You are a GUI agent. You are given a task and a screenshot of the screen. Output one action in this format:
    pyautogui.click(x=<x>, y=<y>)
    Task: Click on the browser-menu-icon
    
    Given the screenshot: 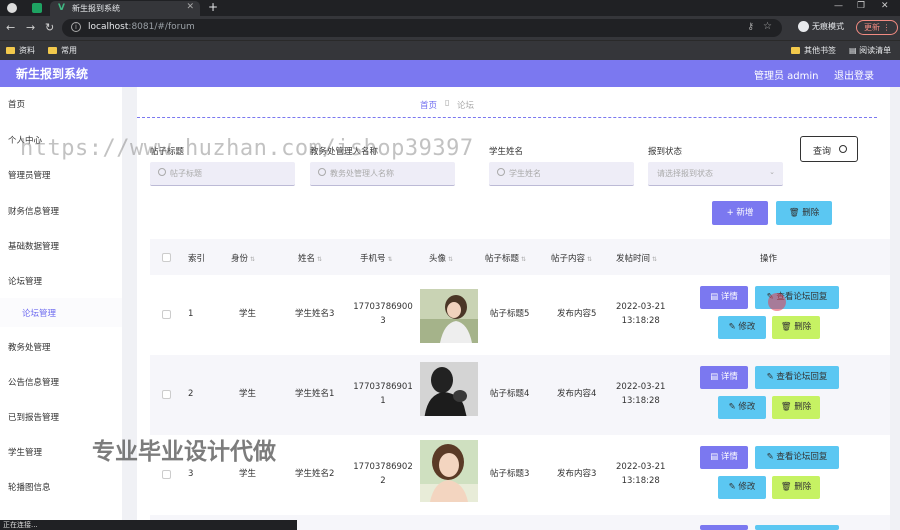 What is the action you would take?
    pyautogui.click(x=12, y=8)
    